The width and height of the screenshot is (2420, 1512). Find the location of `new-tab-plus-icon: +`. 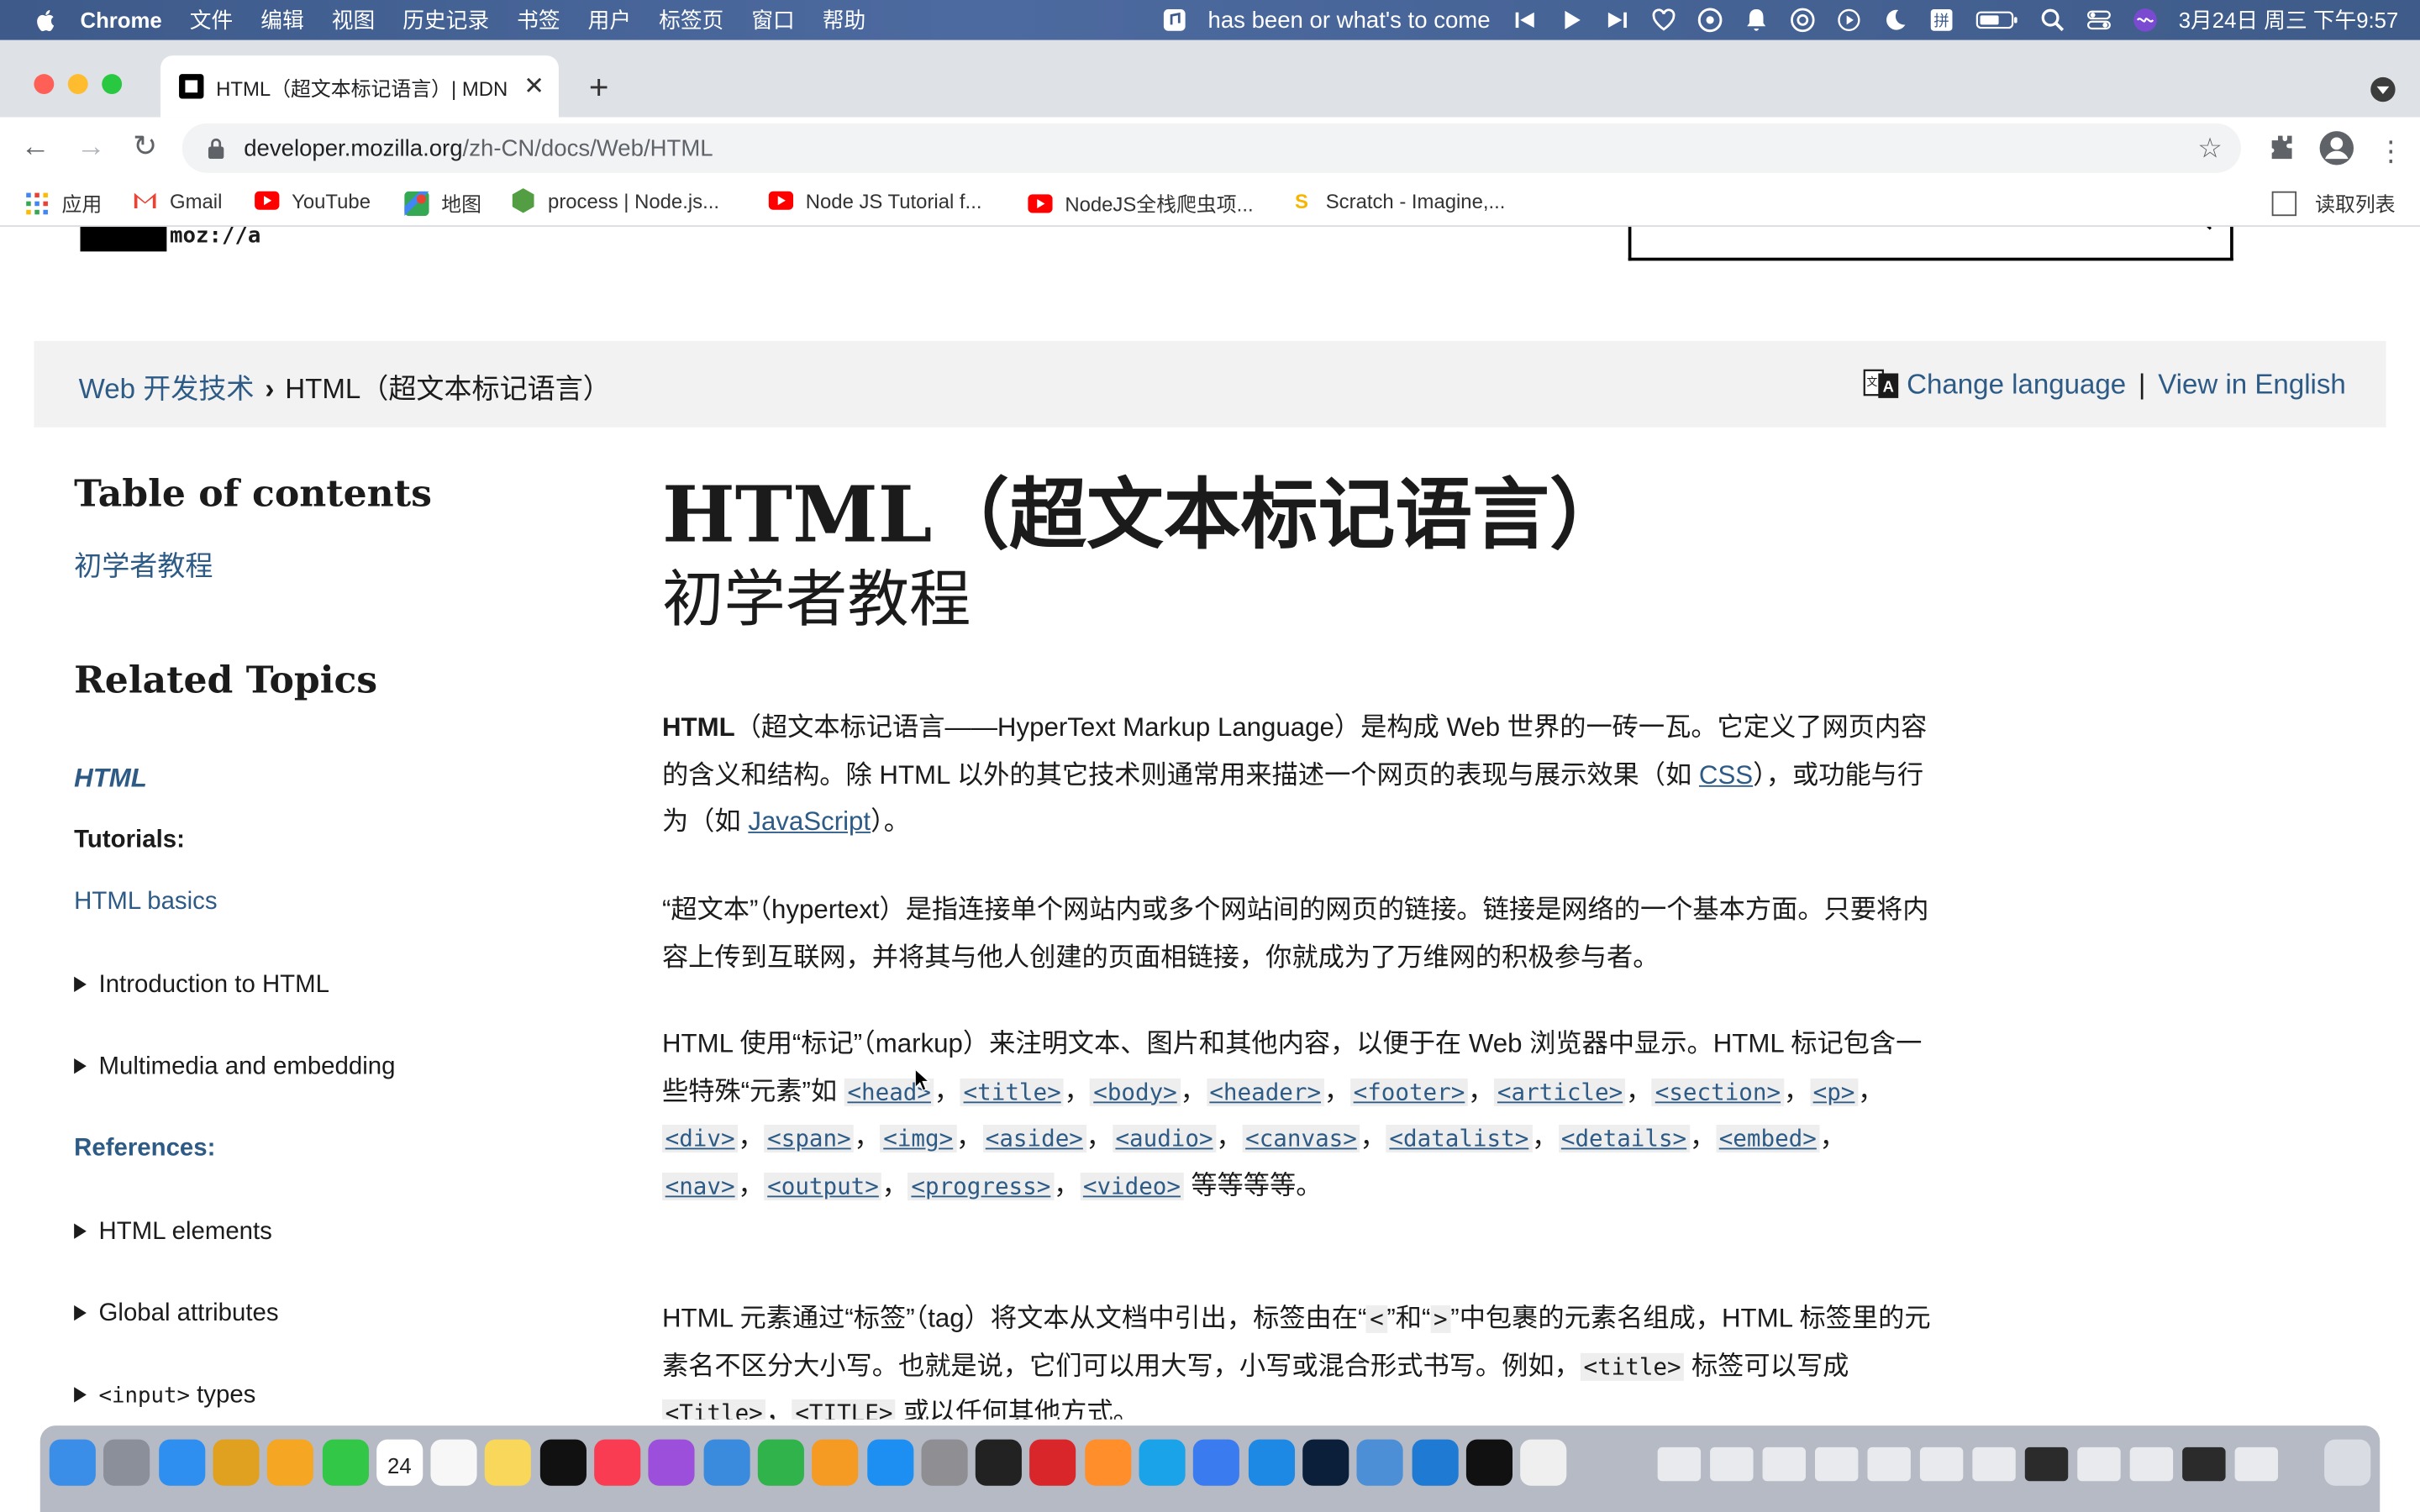

new-tab-plus-icon: + is located at coordinates (599, 88).